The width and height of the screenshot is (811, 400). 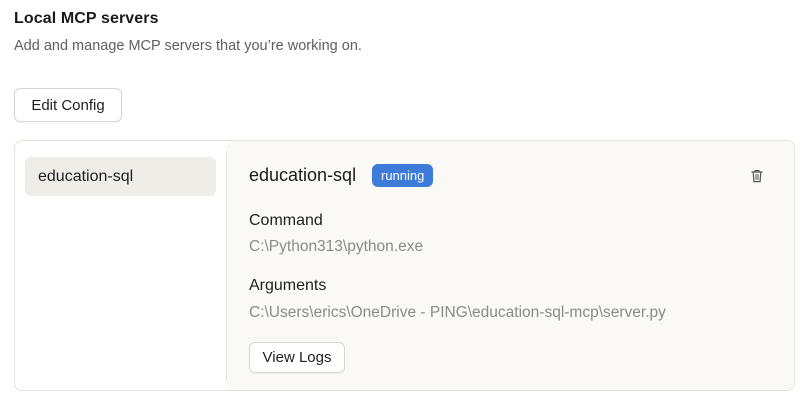 I want to click on server-list-item-label: education-sql, so click(x=86, y=176).